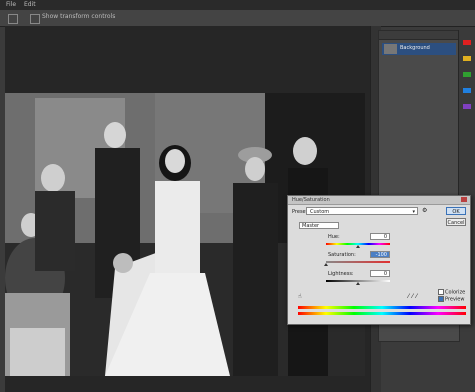 The width and height of the screenshot is (475, 392). What do you see at coordinates (237, 18) in the screenshot?
I see `options-bar: Show transform controls` at bounding box center [237, 18].